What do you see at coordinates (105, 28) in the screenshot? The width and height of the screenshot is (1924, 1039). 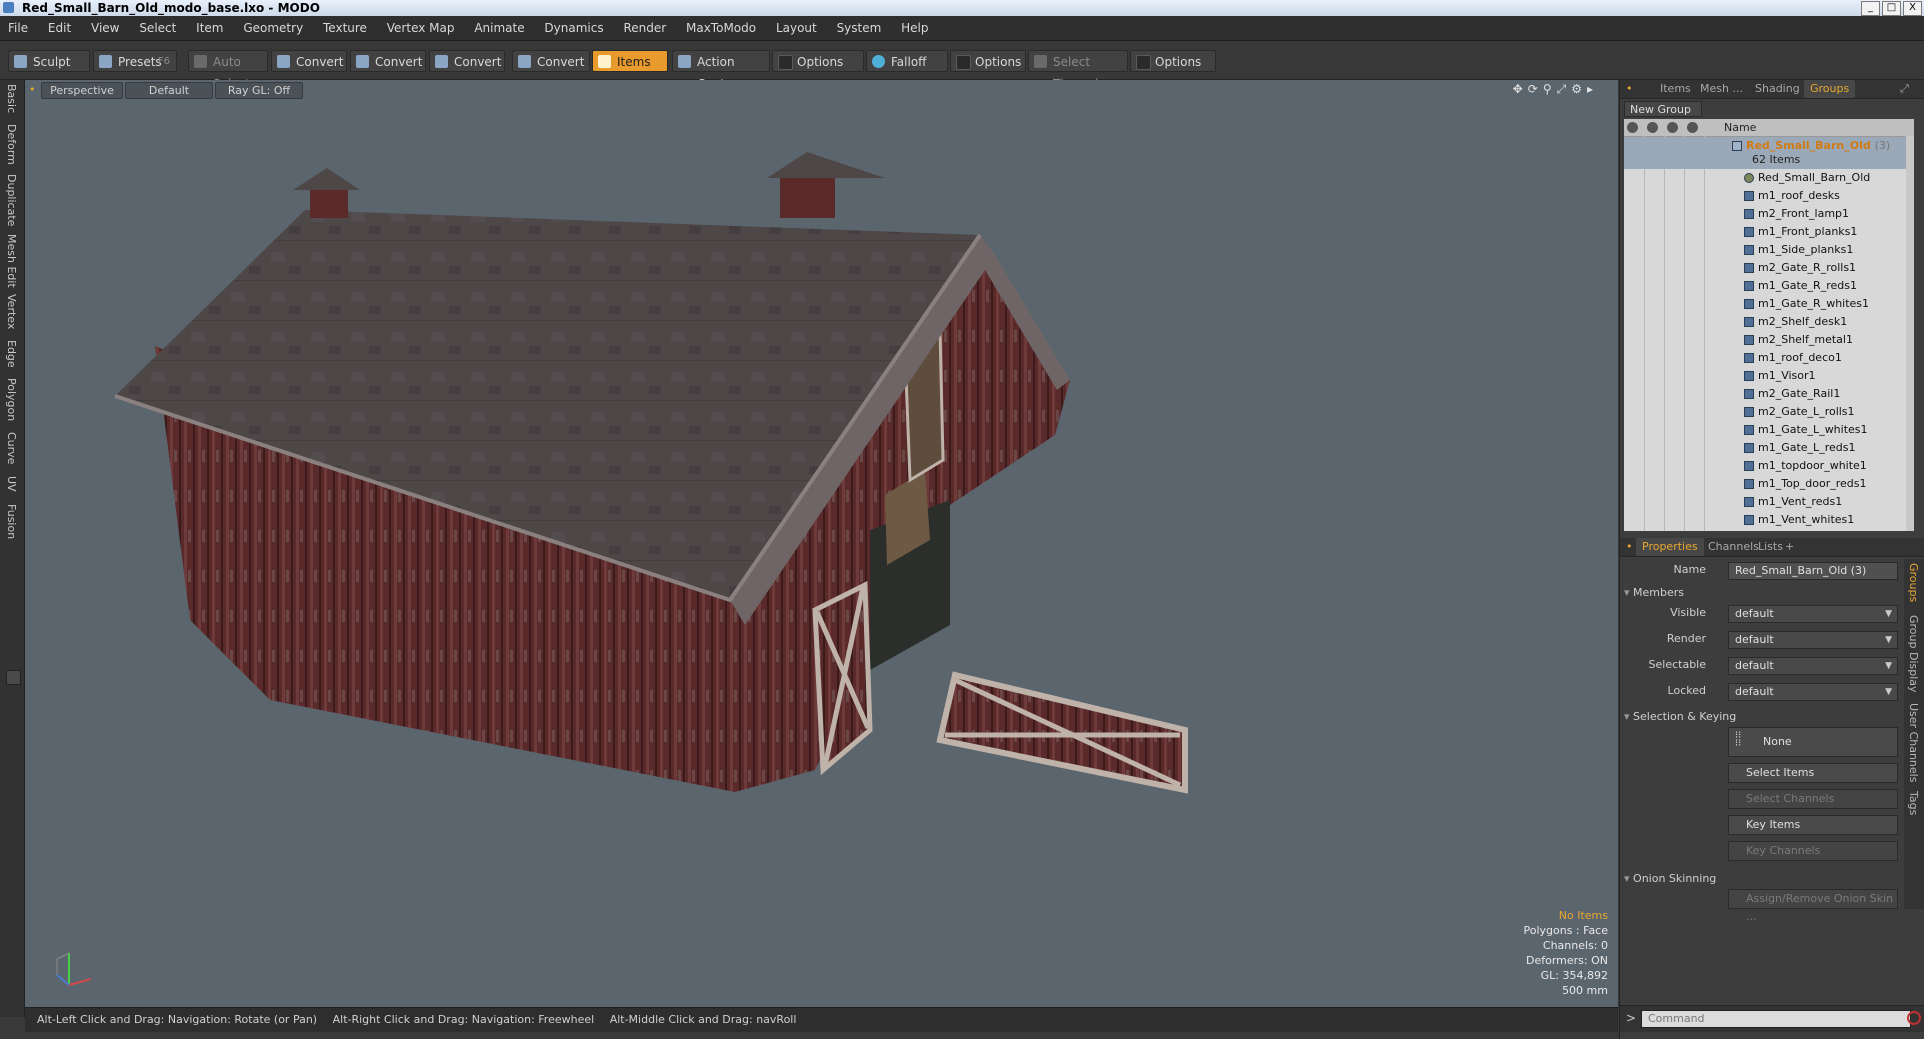 I see `menu-view: View` at bounding box center [105, 28].